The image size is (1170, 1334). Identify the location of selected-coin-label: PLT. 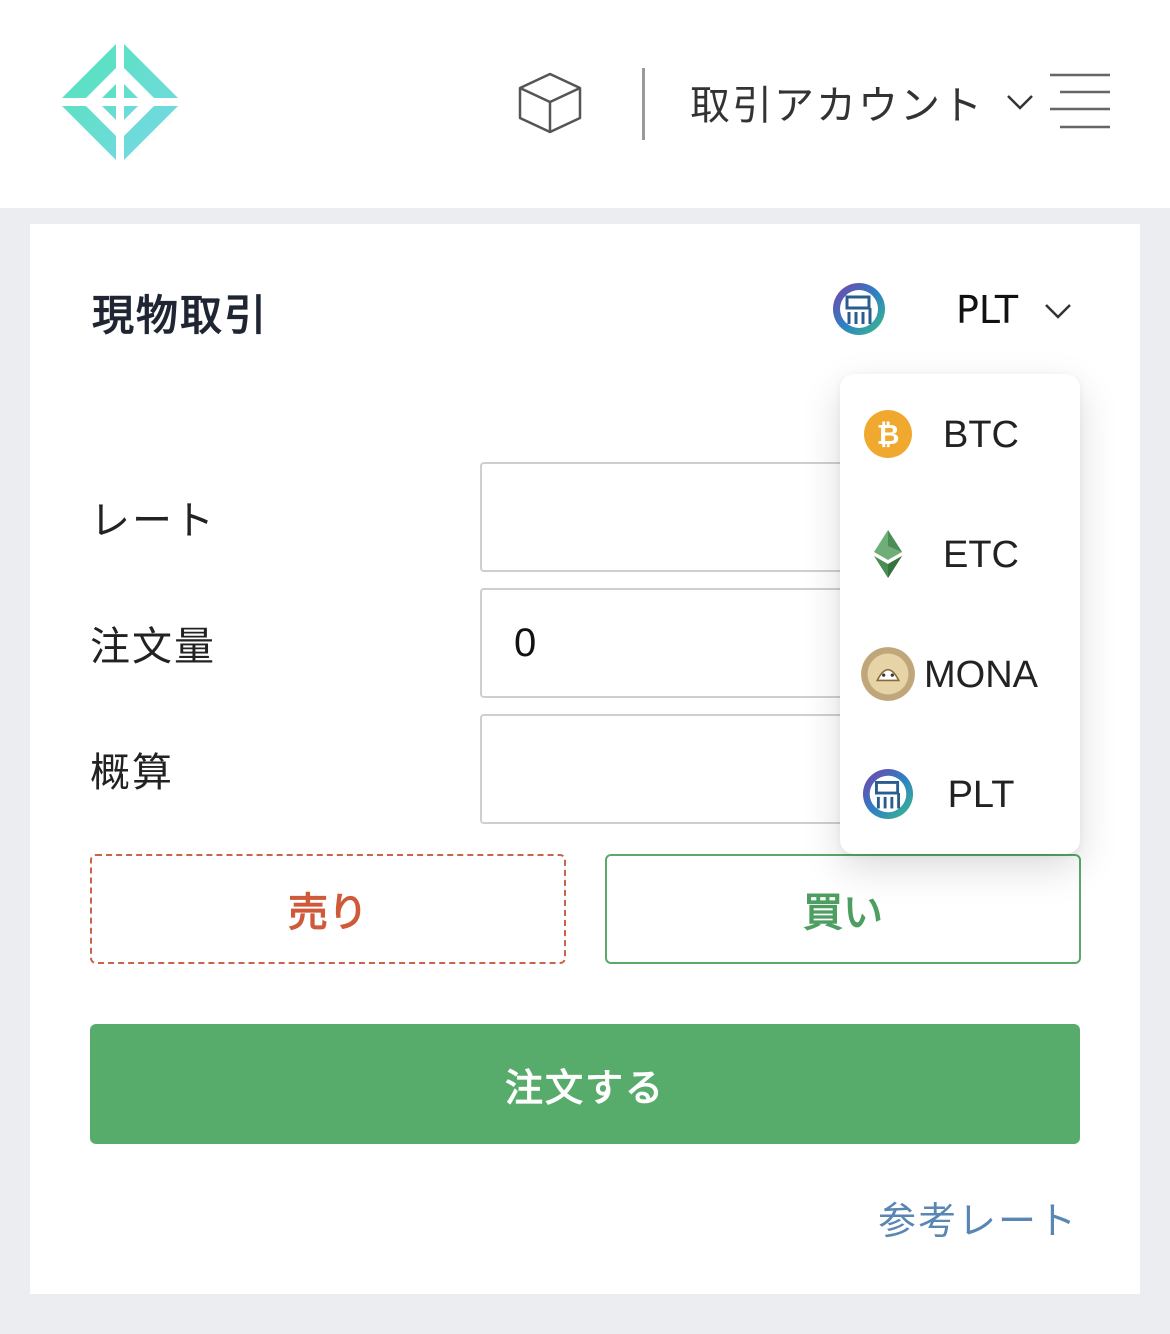
(987, 310).